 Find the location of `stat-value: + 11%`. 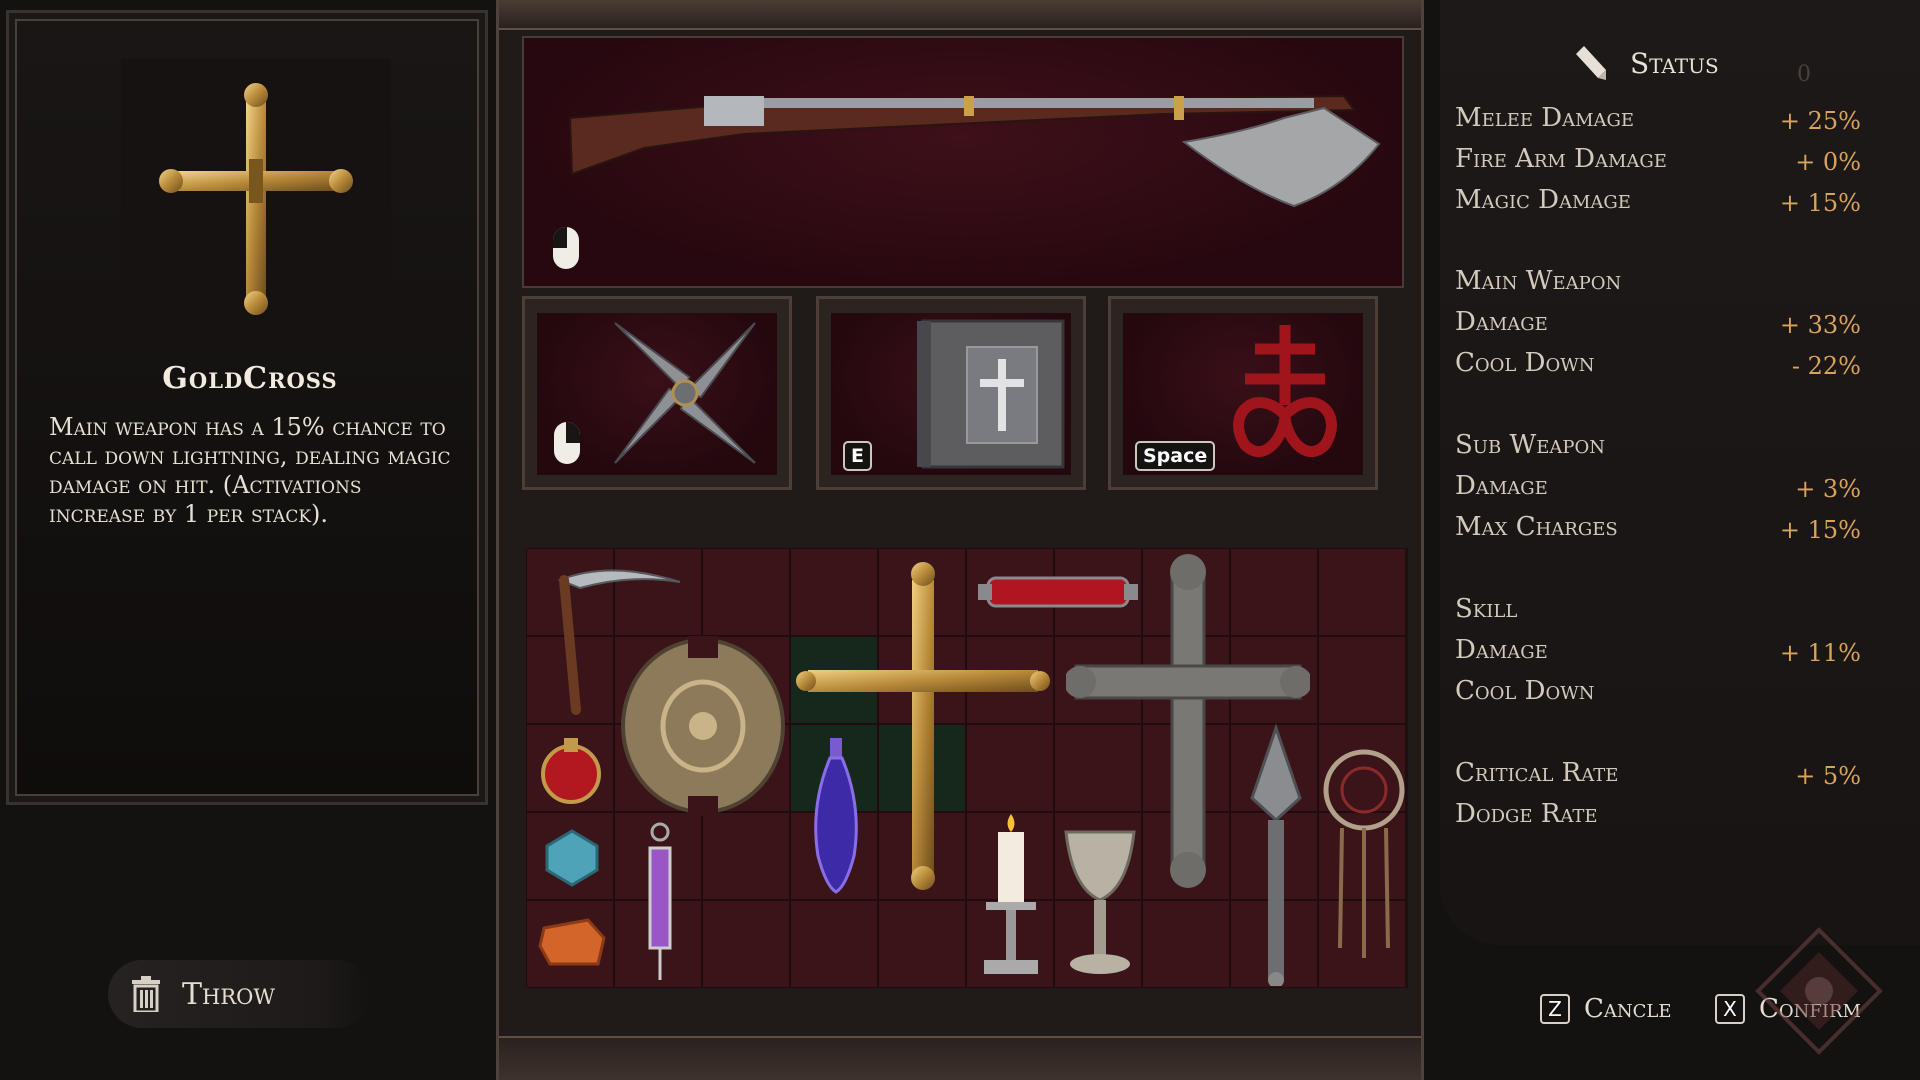

stat-value: + 11% is located at coordinates (1820, 653).